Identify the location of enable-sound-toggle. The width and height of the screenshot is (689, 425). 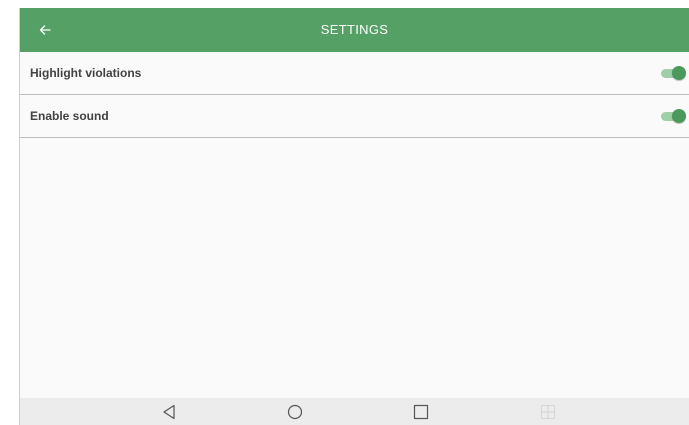
(673, 116).